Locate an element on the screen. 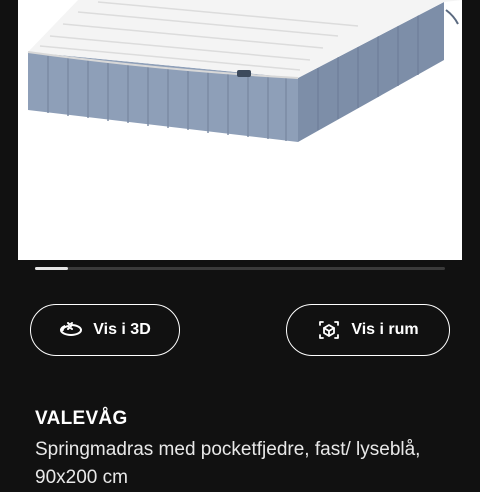 This screenshot has width=480, height=492. brand-tag is located at coordinates (244, 73).